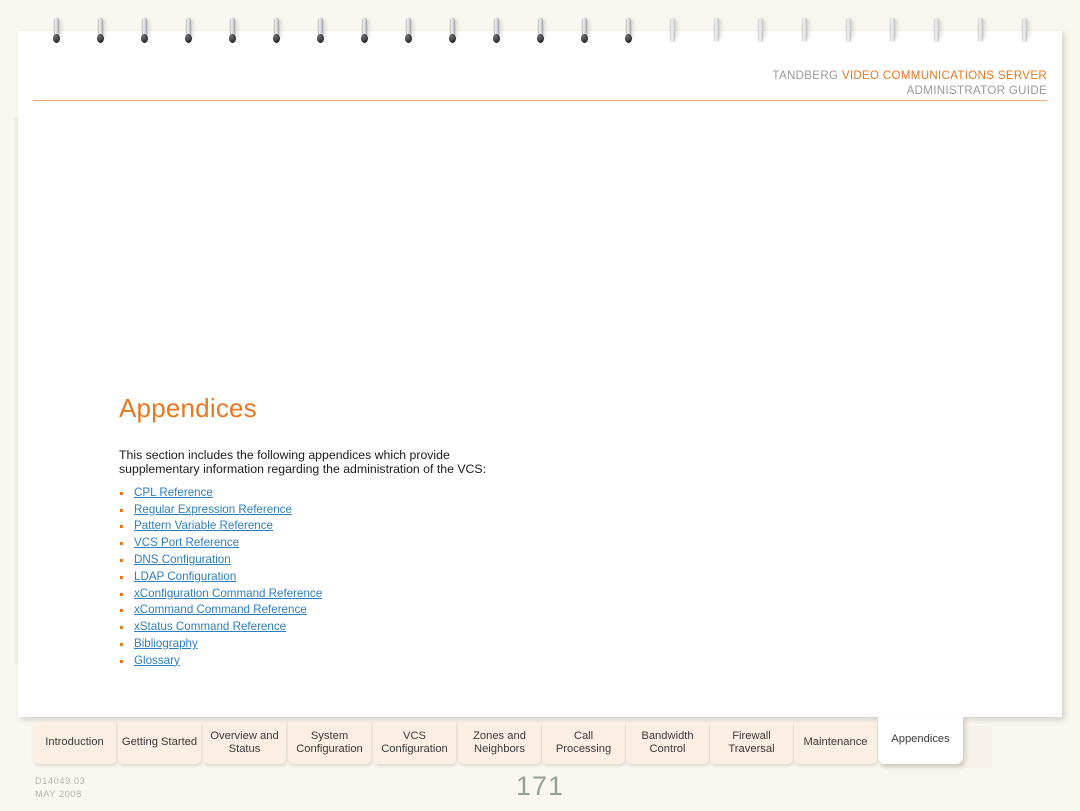 The height and width of the screenshot is (811, 1080). Describe the element at coordinates (186, 542) in the screenshot. I see `appendix-link: VCS Port Reference` at that location.